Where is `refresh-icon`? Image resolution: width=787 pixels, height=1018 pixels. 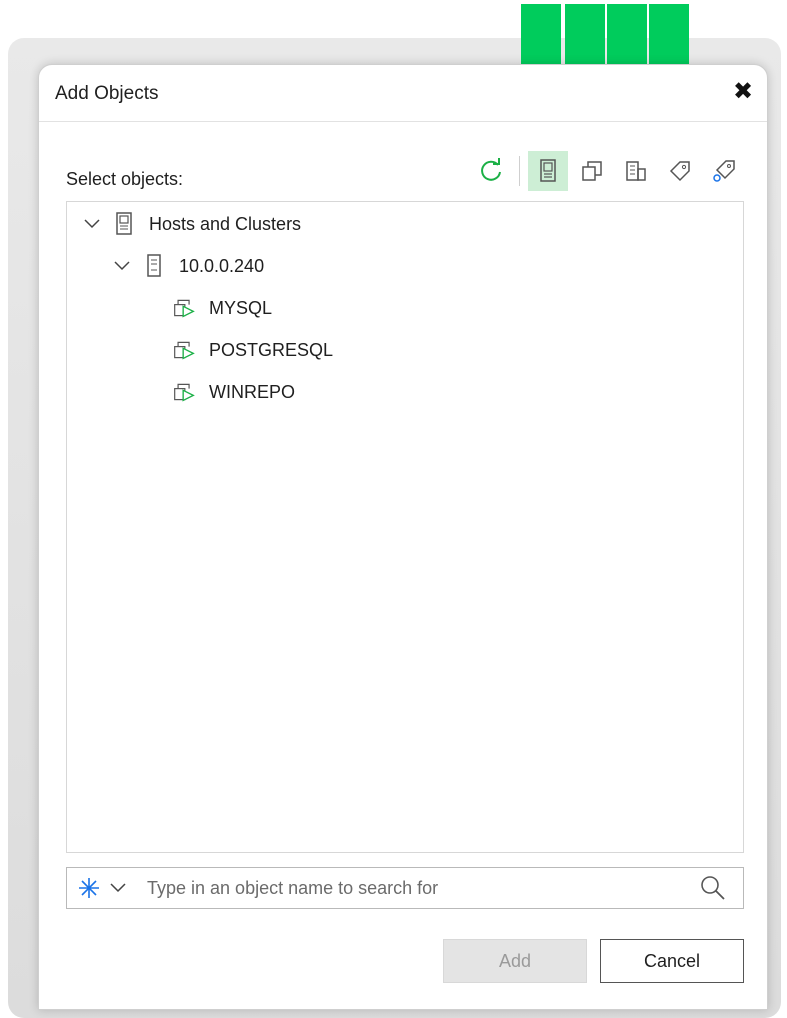 refresh-icon is located at coordinates (491, 169).